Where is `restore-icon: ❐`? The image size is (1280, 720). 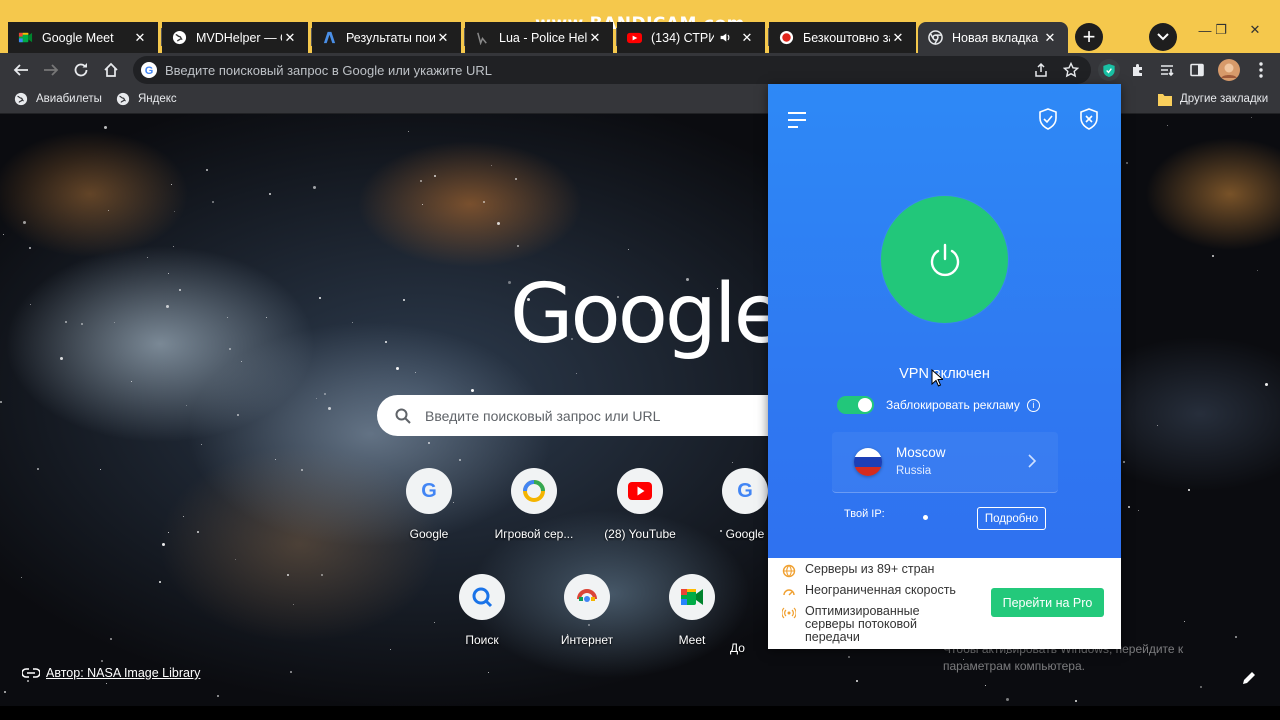 restore-icon: ❐ is located at coordinates (1221, 29).